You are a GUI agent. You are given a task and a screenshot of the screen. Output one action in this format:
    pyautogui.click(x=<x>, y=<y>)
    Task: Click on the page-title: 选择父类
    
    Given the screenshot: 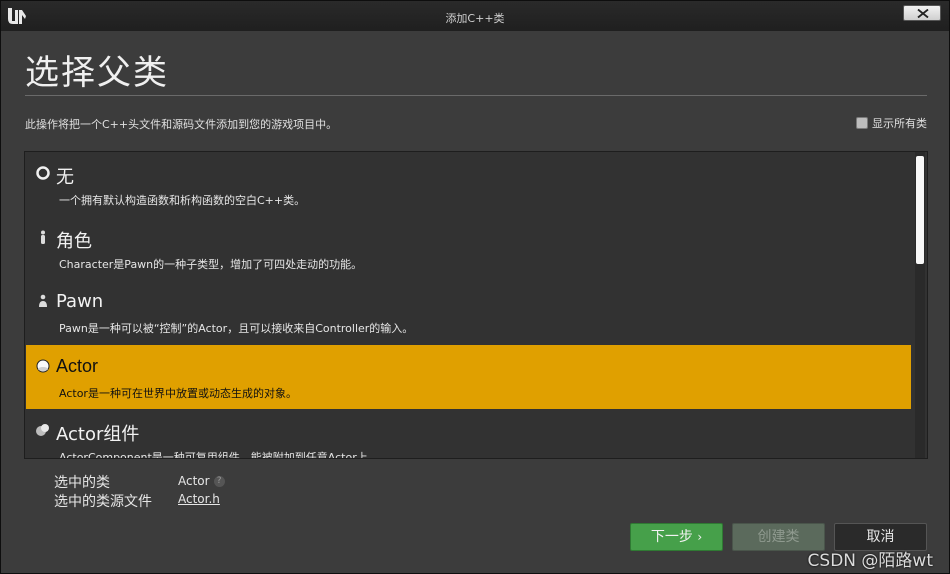 What is the action you would take?
    pyautogui.click(x=97, y=73)
    